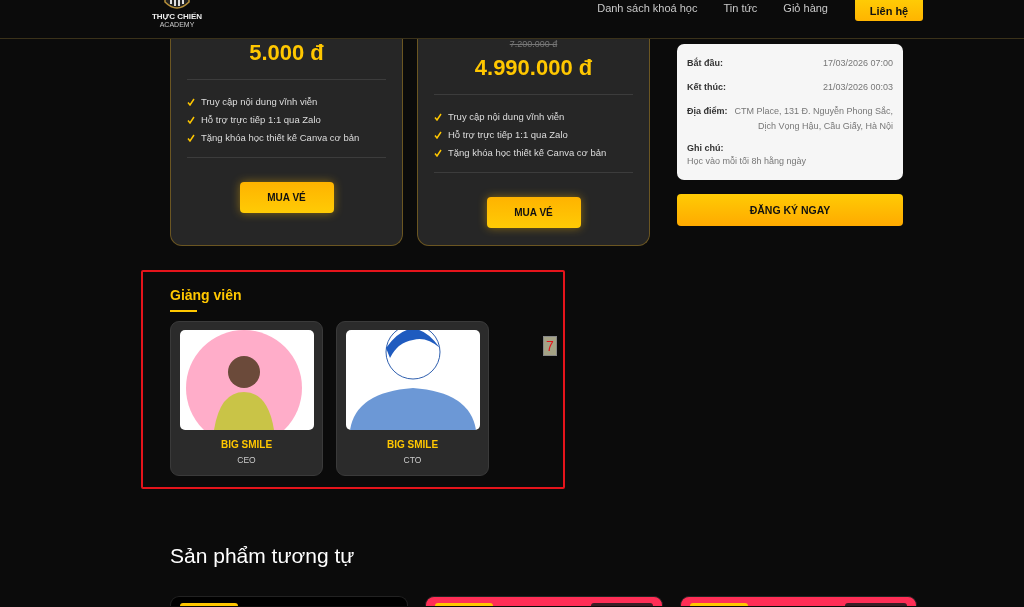 The height and width of the screenshot is (607, 1024). I want to click on instructor-card: BIG SMILE CTO, so click(412, 398).